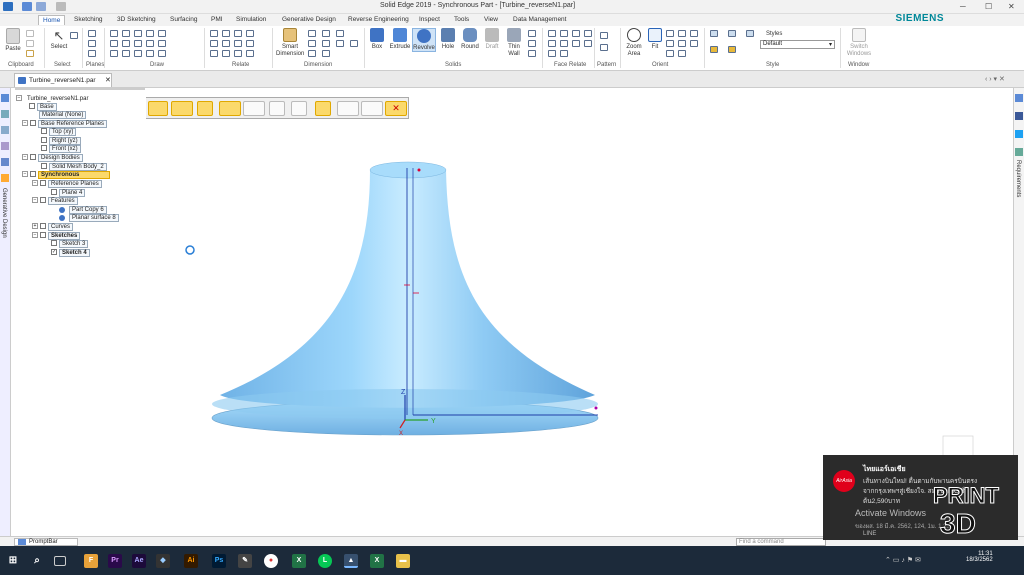 Image resolution: width=1024 pixels, height=575 pixels. What do you see at coordinates (89, 218) in the screenshot?
I see `tree-item-planar-surface: Planar surface 8` at bounding box center [89, 218].